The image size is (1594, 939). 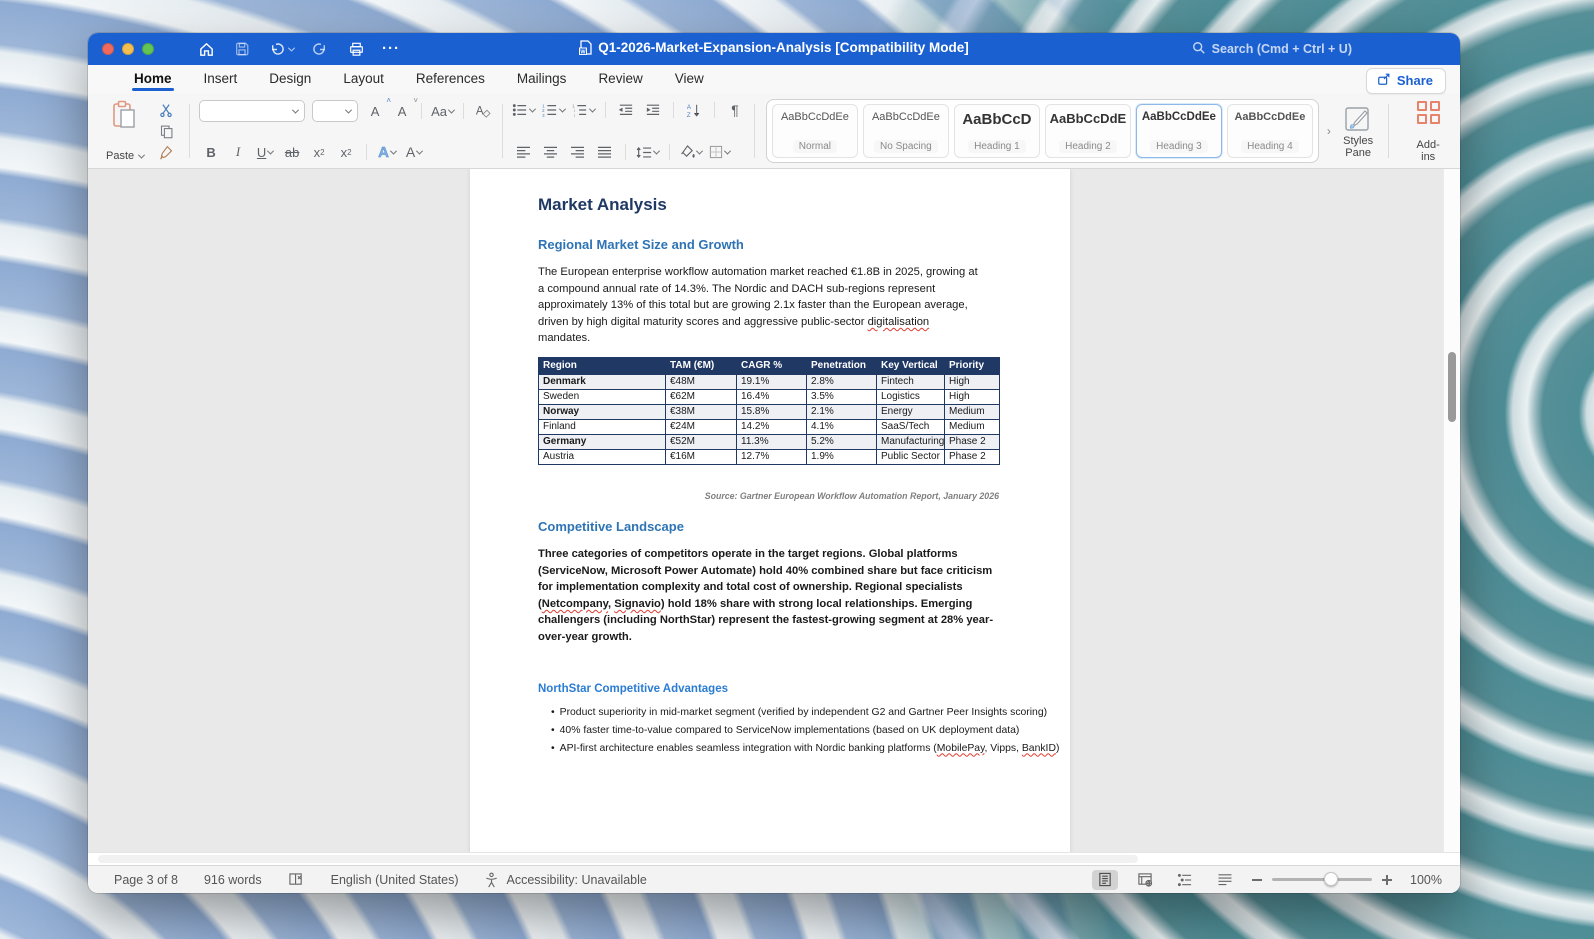 I want to click on table-cell: Phase 2, so click(x=972, y=441).